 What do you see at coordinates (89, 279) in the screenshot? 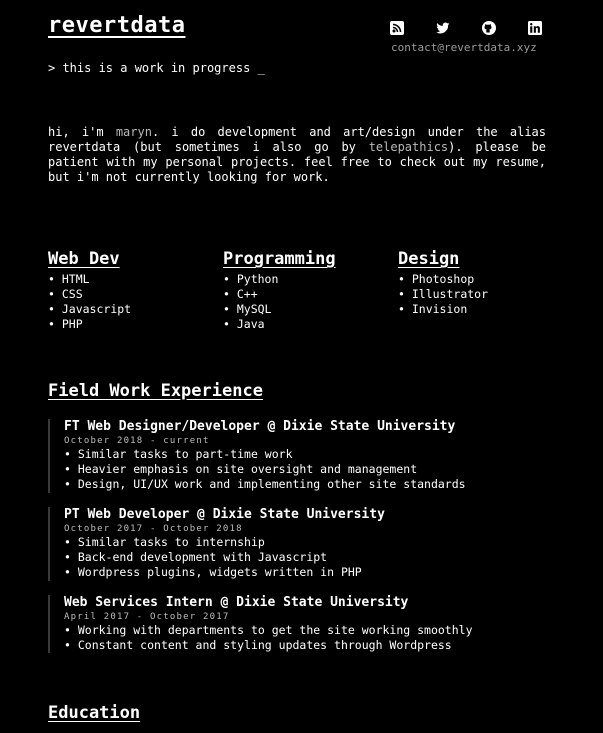
I see `skill-item: HTML` at bounding box center [89, 279].